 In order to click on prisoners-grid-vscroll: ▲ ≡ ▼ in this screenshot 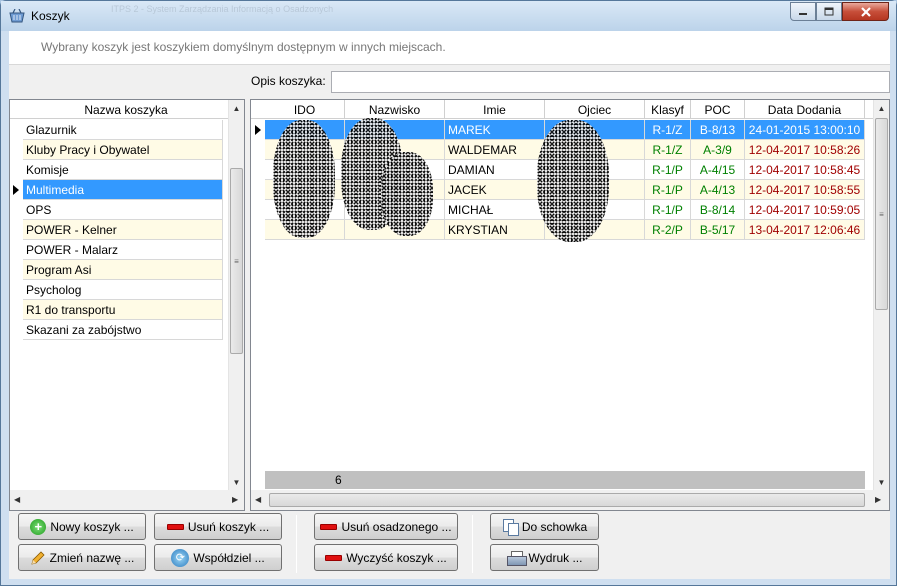, I will do `click(881, 295)`.